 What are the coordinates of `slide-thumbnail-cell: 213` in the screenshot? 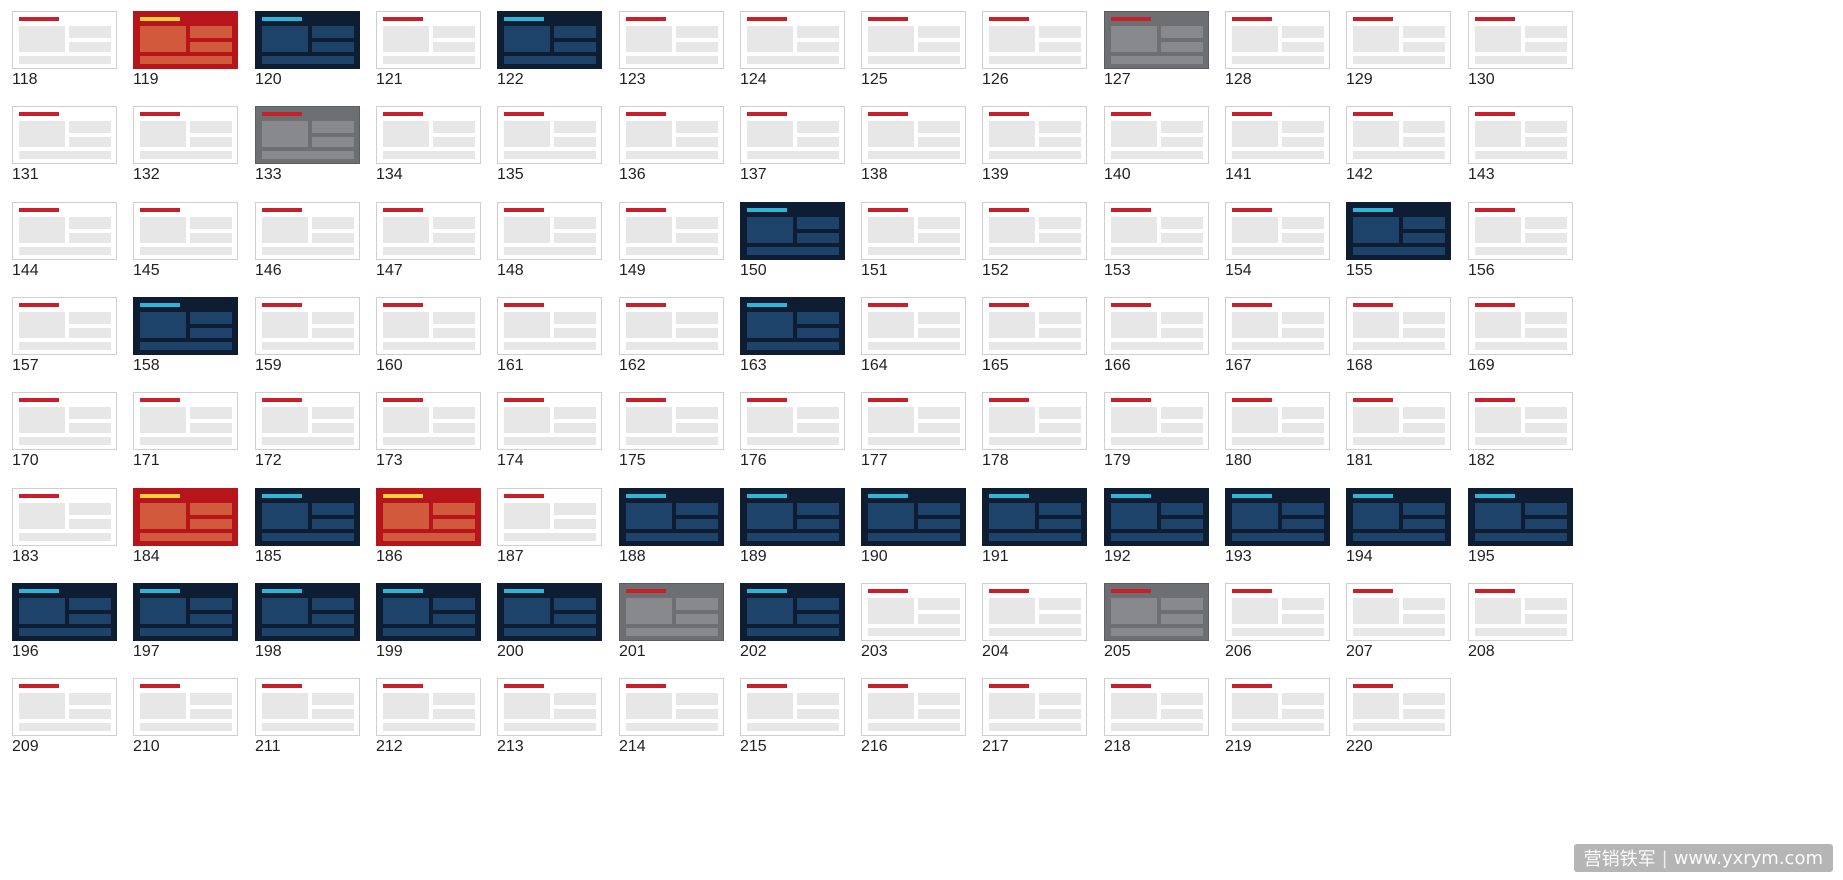 It's located at (556, 723).